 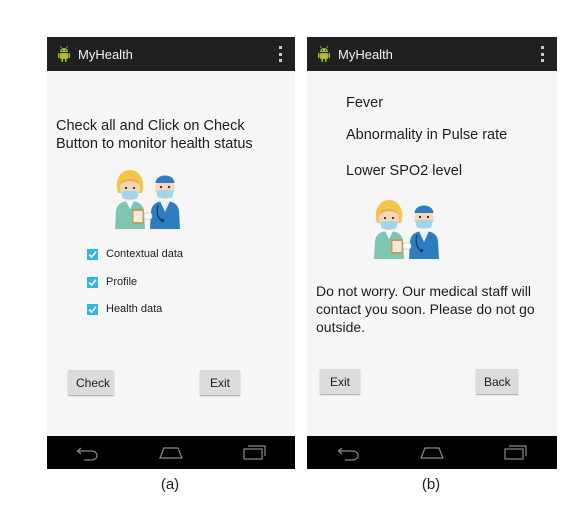 I want to click on checkbox-profile: Profile, so click(x=112, y=282).